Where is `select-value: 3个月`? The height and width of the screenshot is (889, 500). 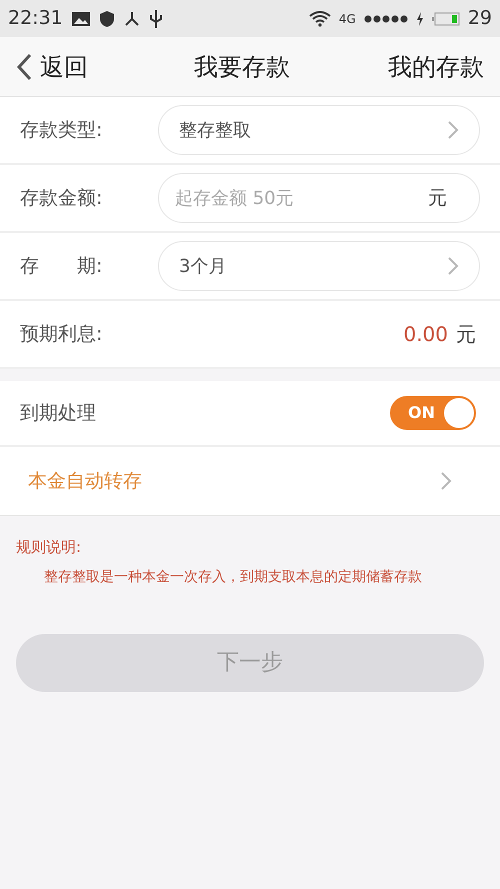 select-value: 3个月 is located at coordinates (202, 266).